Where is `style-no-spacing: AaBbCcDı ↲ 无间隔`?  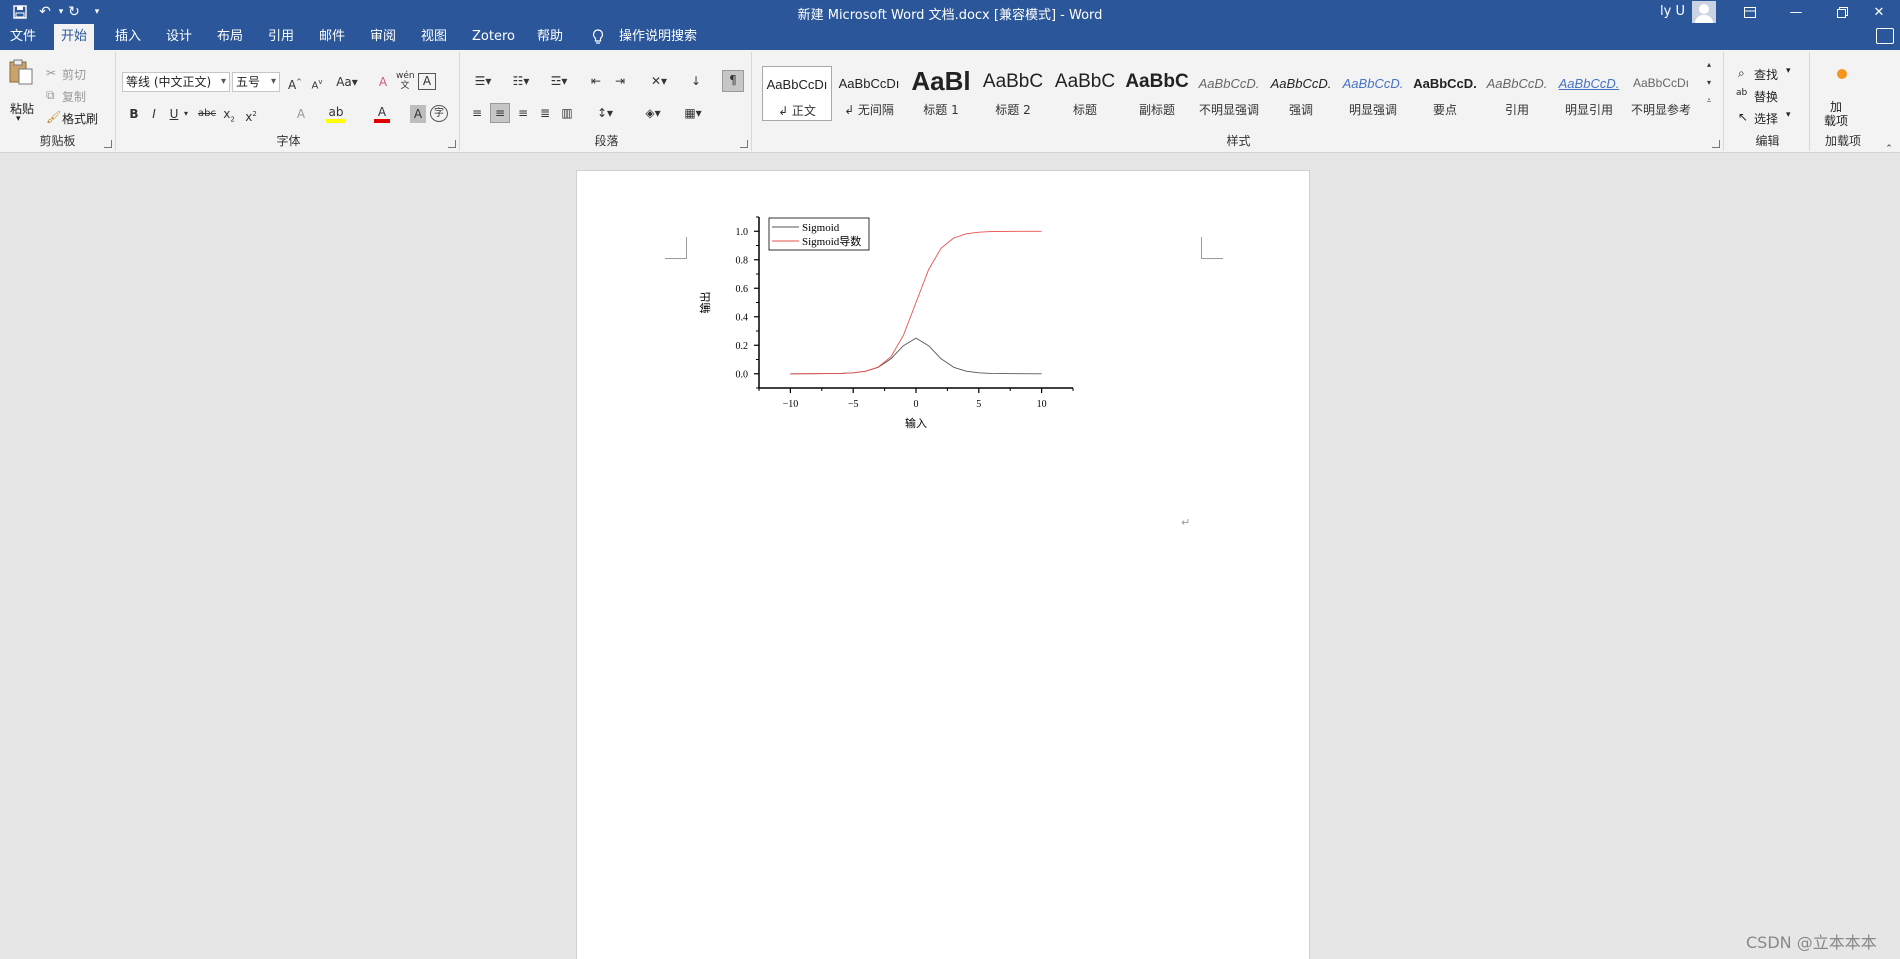 style-no-spacing: AaBbCcDı ↲ 无间隔 is located at coordinates (869, 93).